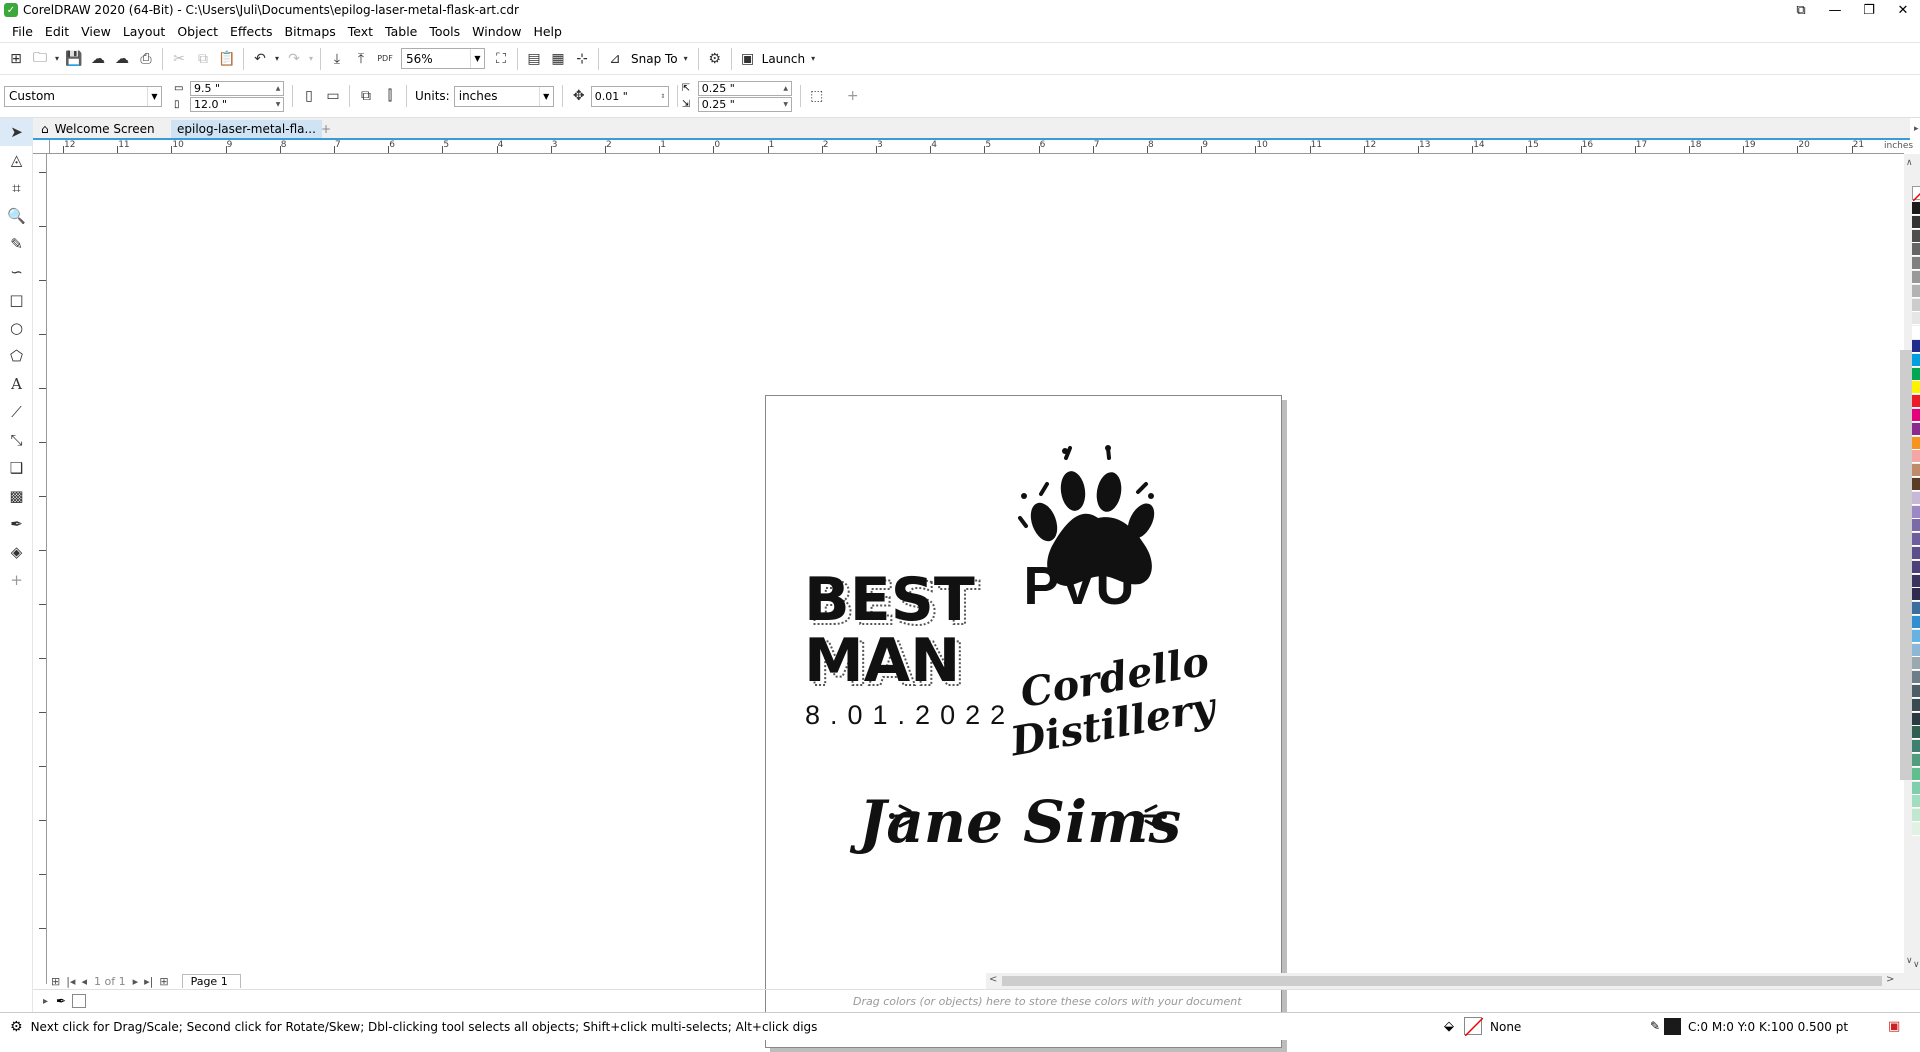 The height and width of the screenshot is (1052, 1920). What do you see at coordinates (1909, 163) in the screenshot?
I see `scroll-up-icon: ∧` at bounding box center [1909, 163].